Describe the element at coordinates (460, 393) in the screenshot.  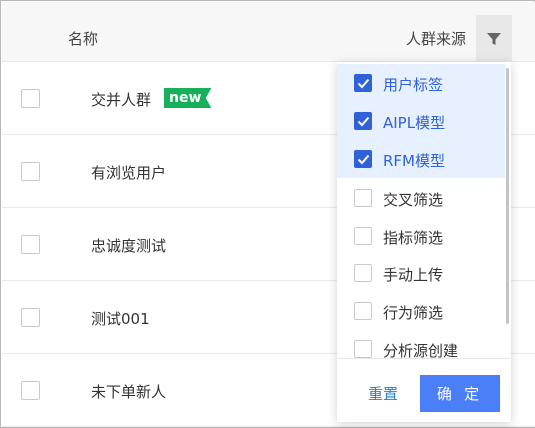
I see `confirm-button: 确 定` at that location.